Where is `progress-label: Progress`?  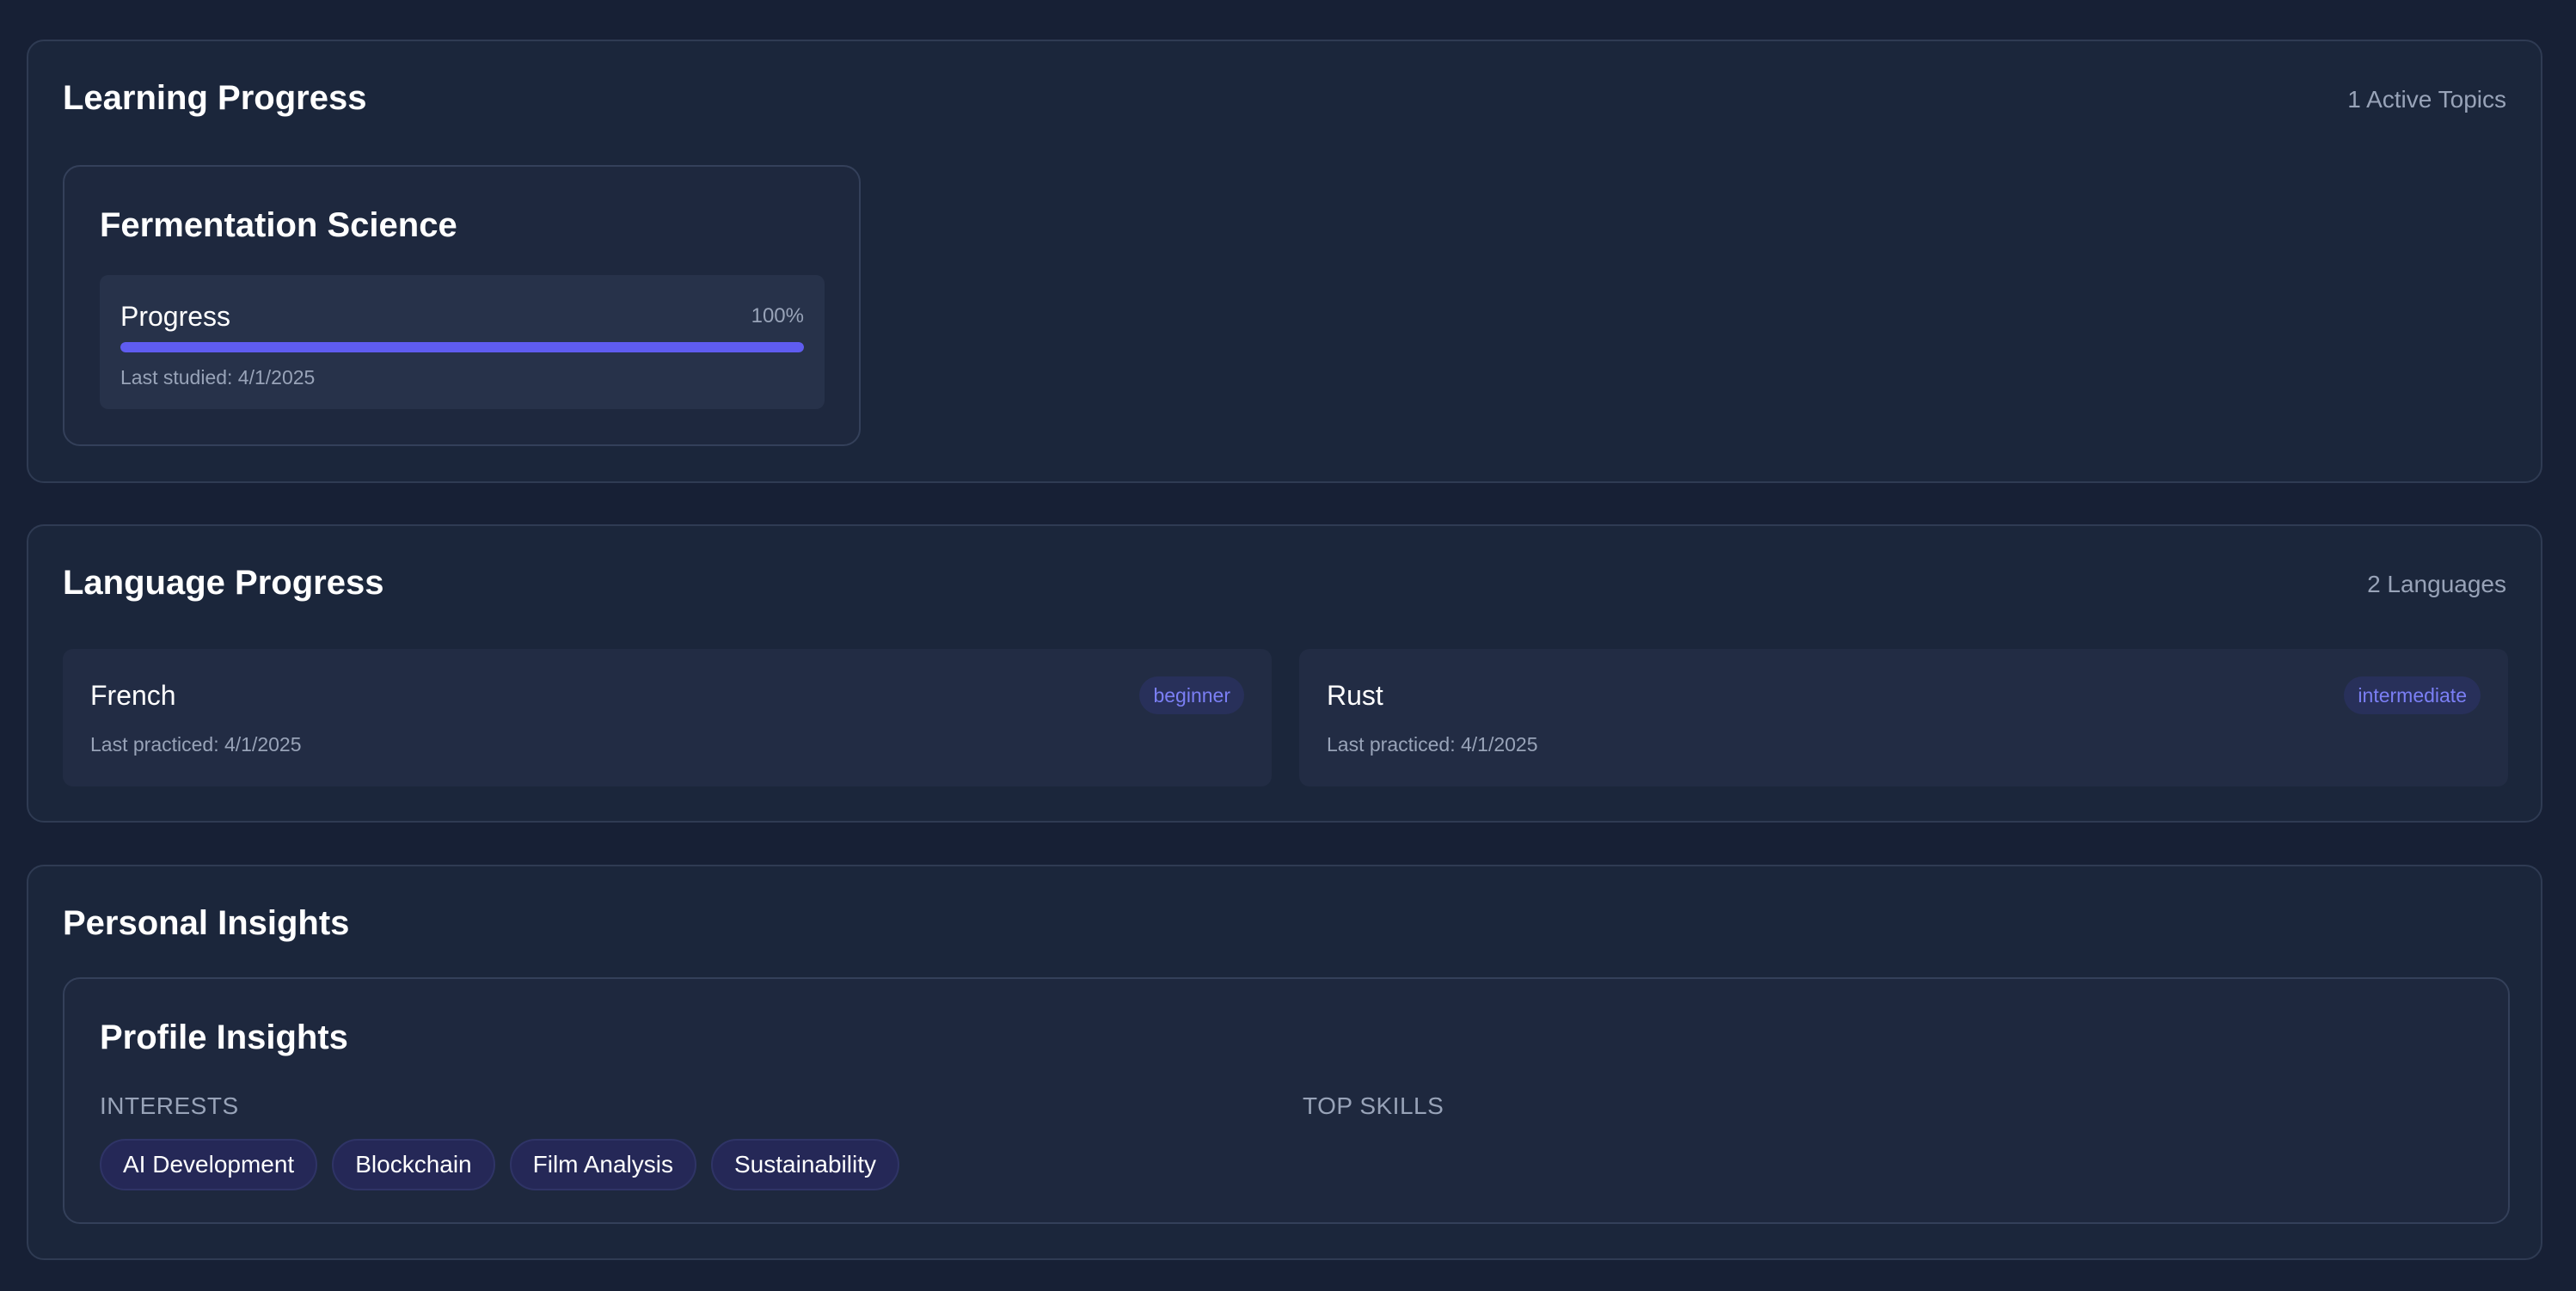 progress-label: Progress is located at coordinates (175, 316).